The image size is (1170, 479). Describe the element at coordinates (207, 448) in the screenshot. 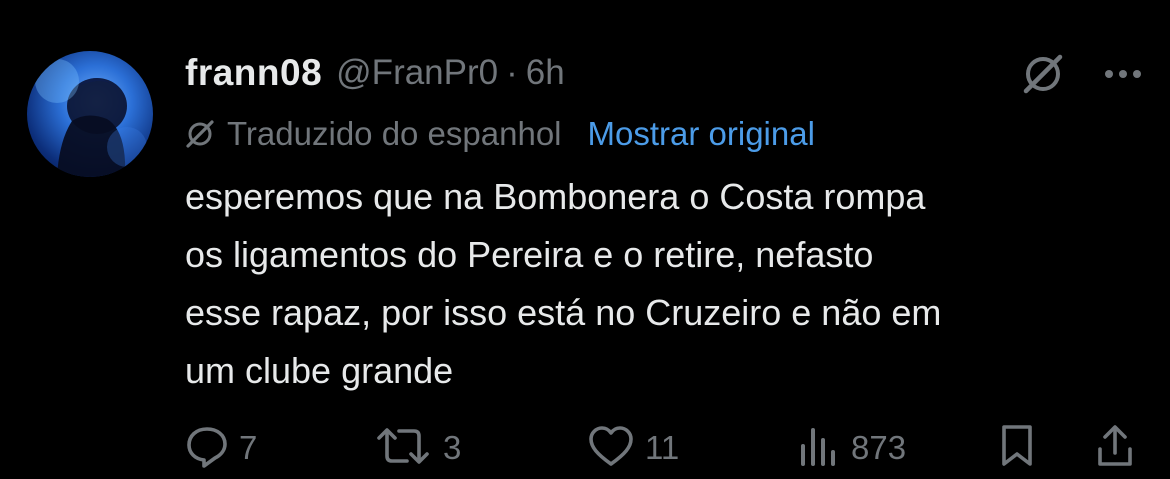

I see `reply-icon` at that location.